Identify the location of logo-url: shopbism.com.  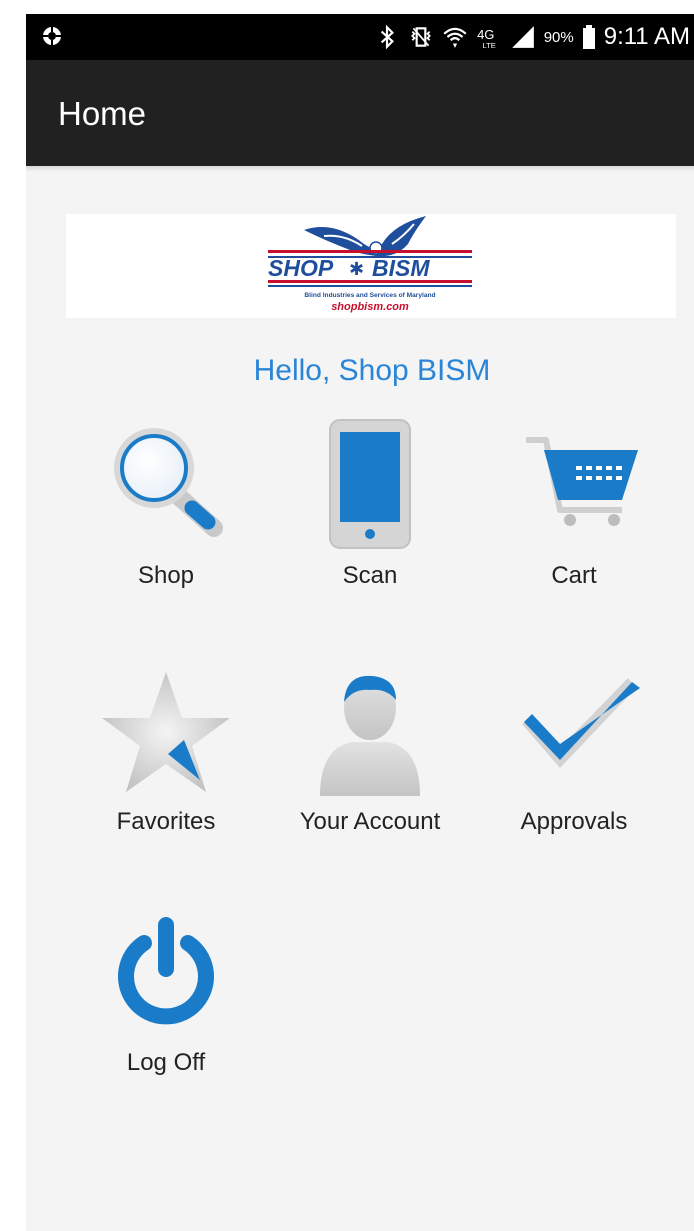
(370, 307).